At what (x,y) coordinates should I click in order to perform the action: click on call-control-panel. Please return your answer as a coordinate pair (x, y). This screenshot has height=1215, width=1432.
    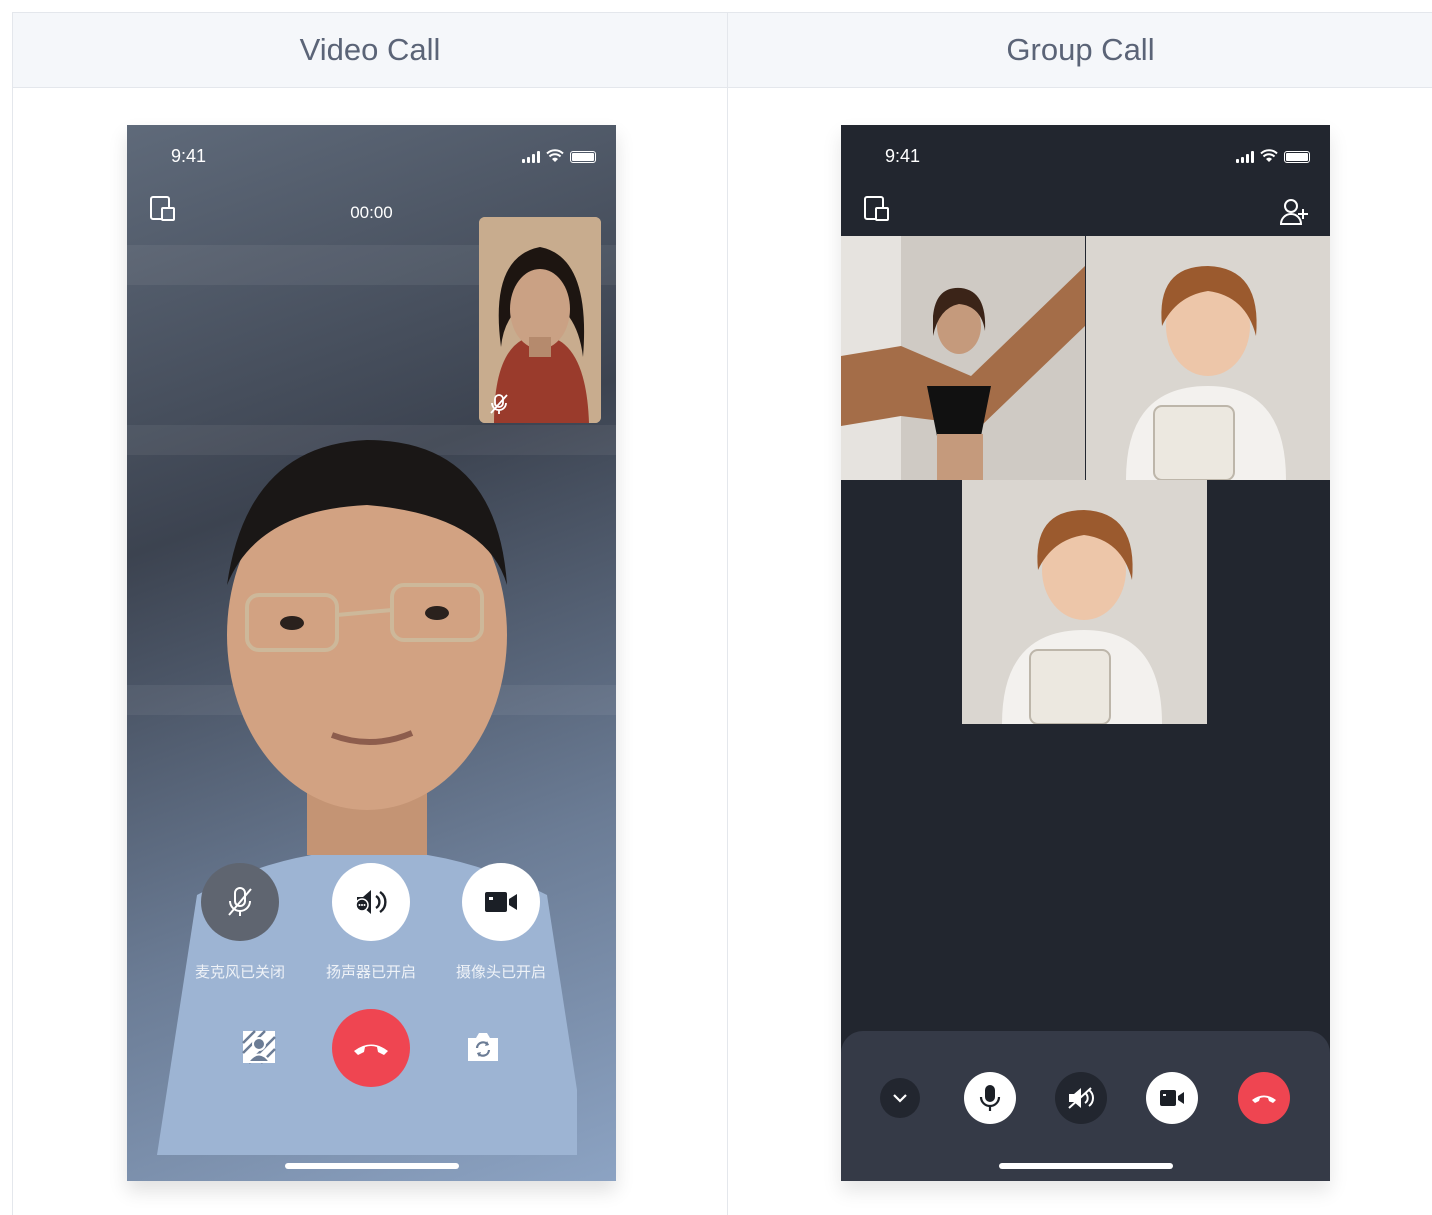
    Looking at the image, I should click on (1085, 1106).